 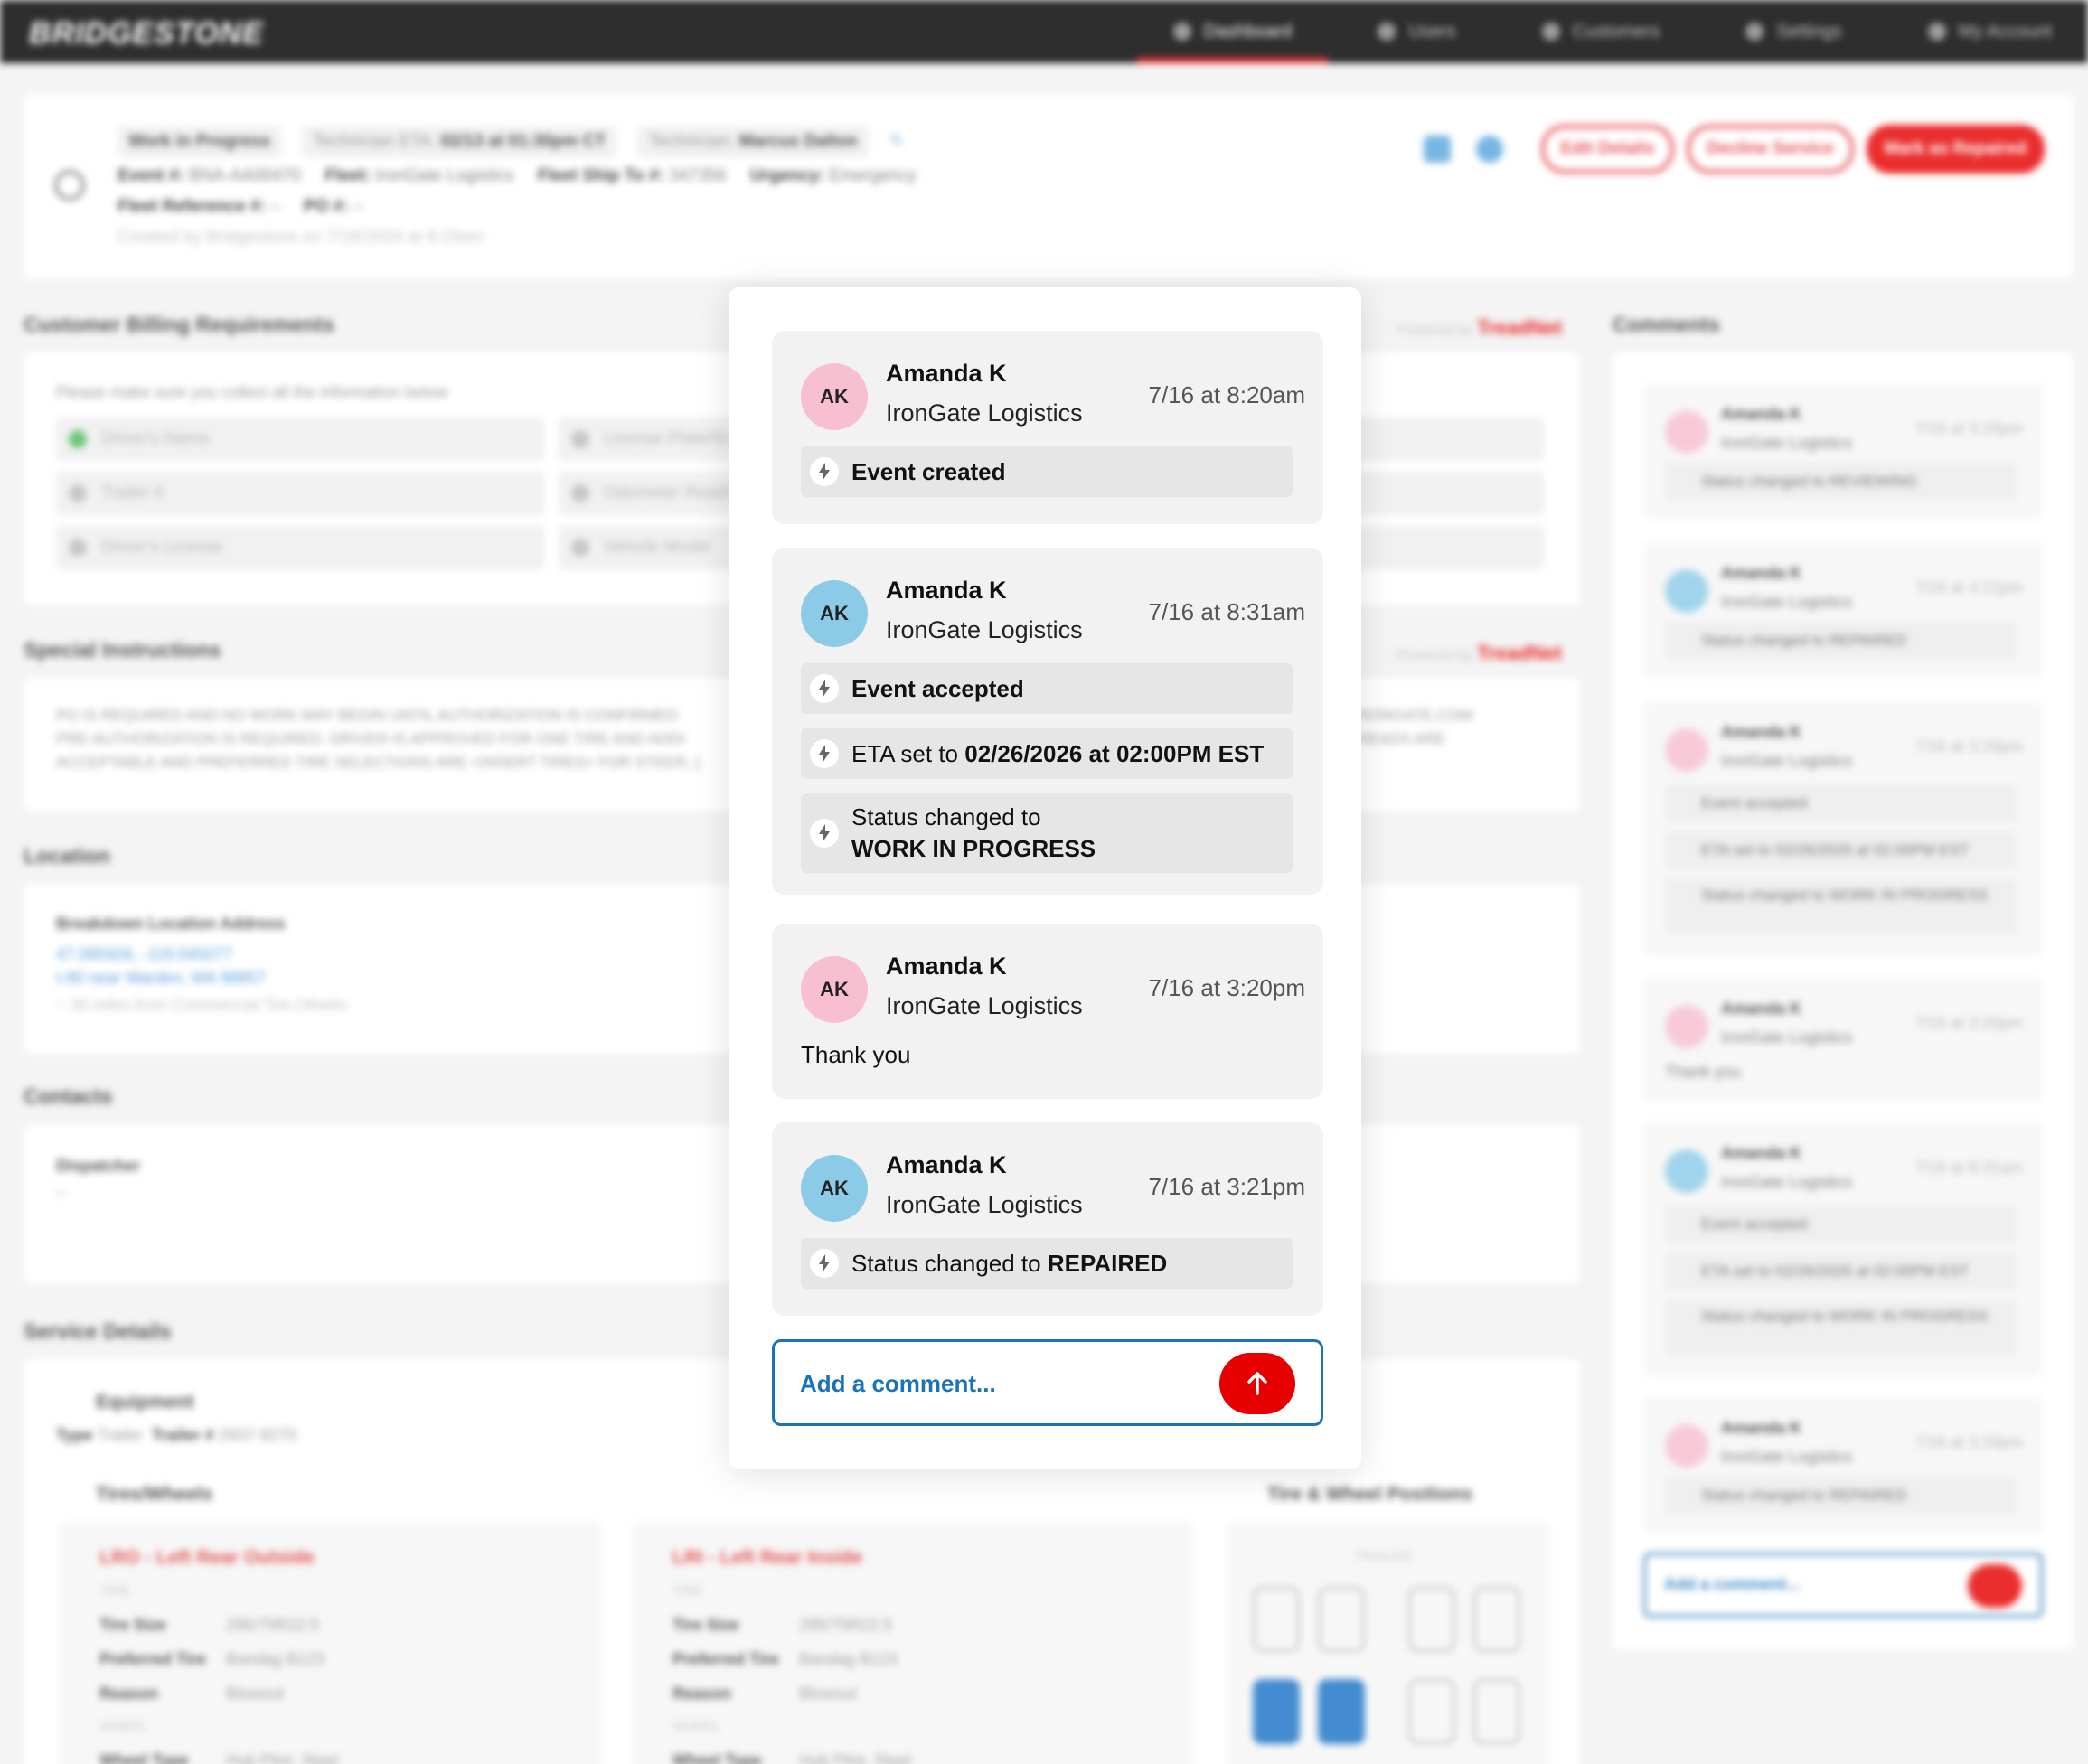 What do you see at coordinates (946, 816) in the screenshot?
I see `status-text: Status changed to` at bounding box center [946, 816].